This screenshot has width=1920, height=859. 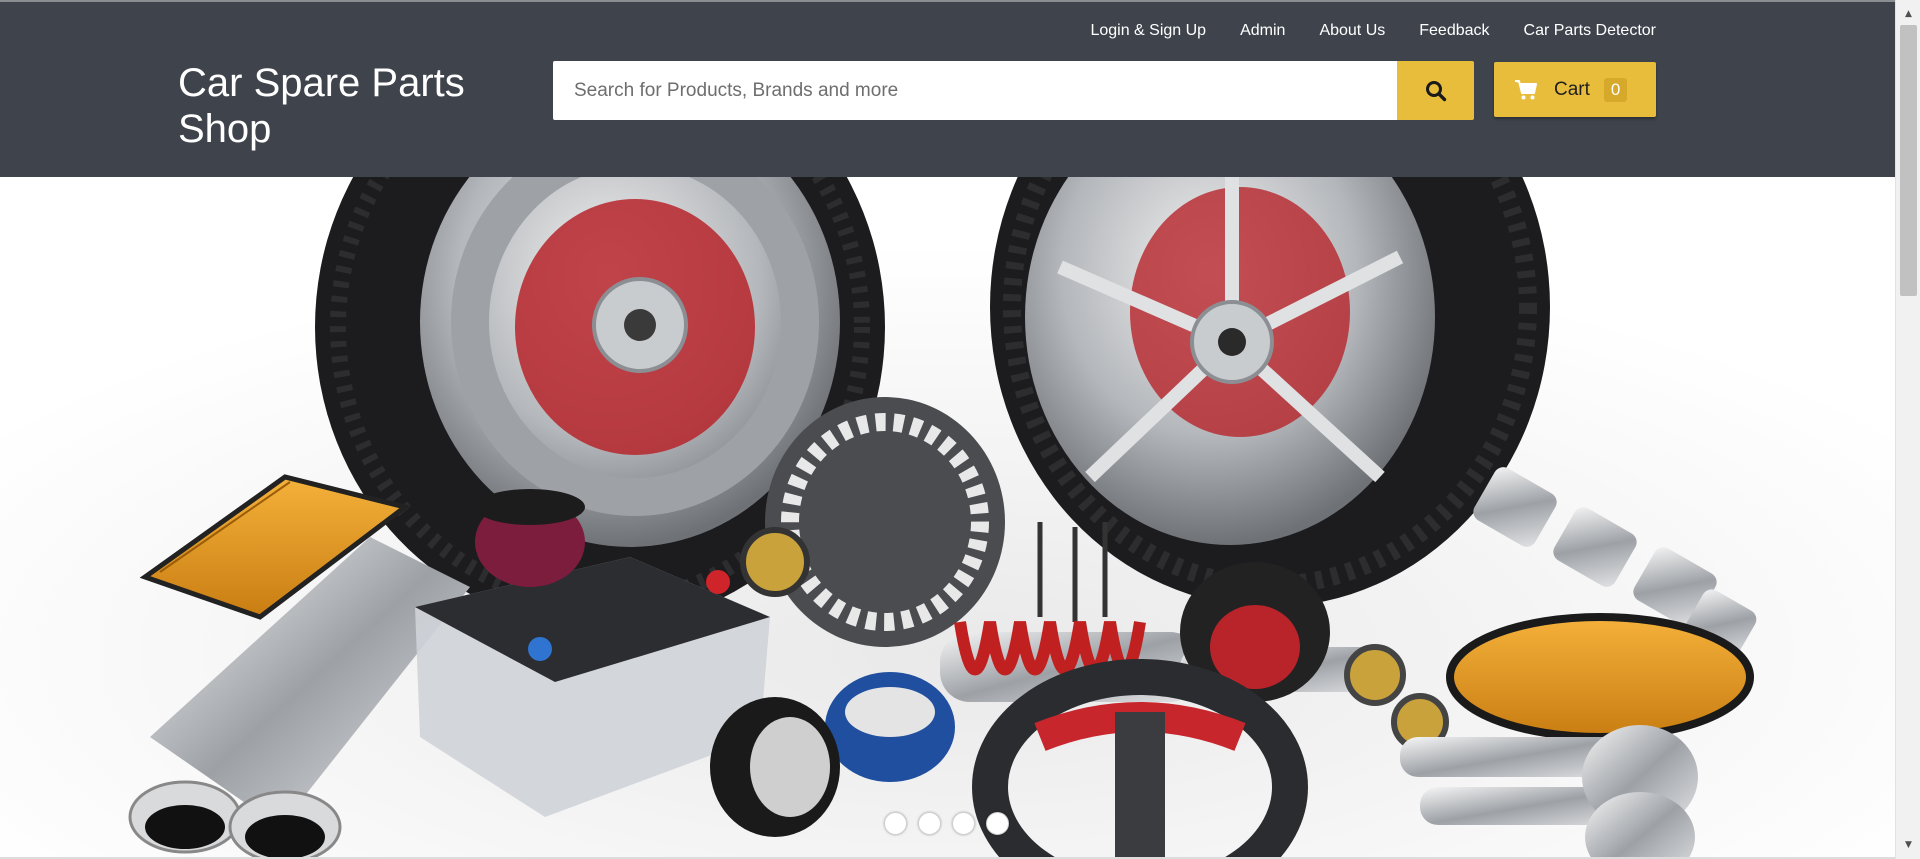 I want to click on scrollbar-thumb, so click(x=1908, y=160).